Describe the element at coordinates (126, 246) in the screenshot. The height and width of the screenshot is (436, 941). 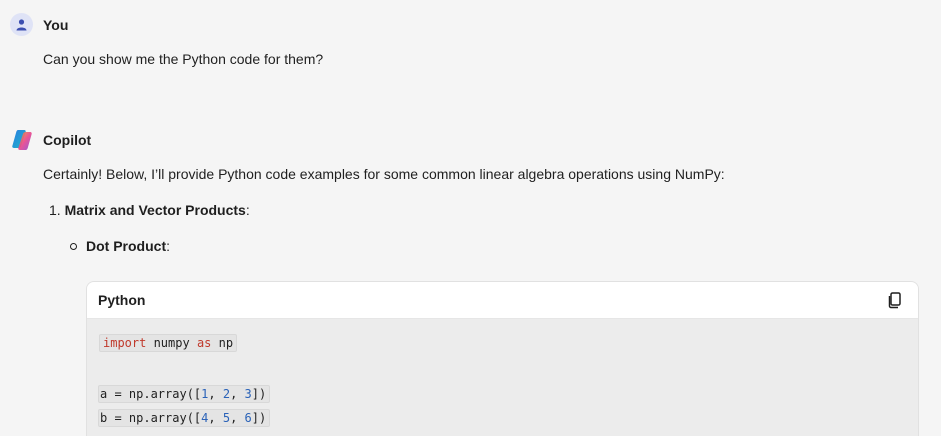
I see `bullet-item-title: Dot Product` at that location.